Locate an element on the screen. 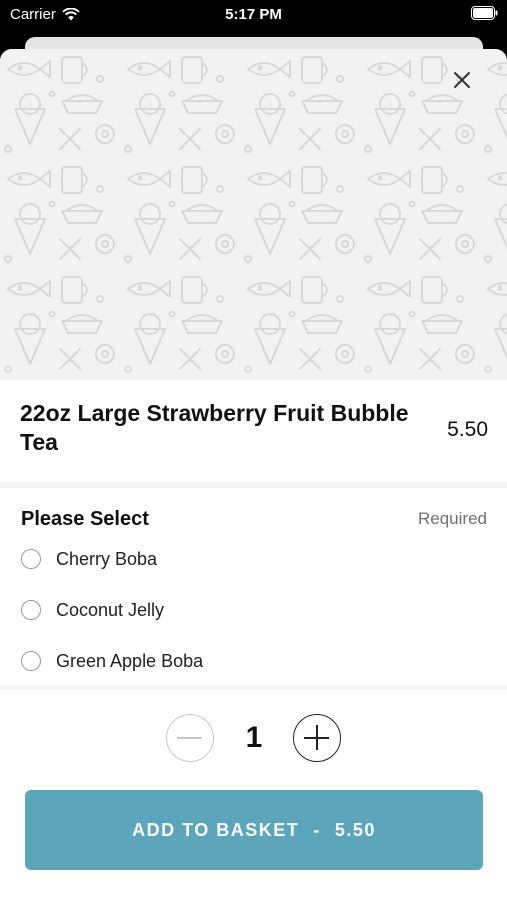  status-time: 5:17 PM is located at coordinates (253, 14).